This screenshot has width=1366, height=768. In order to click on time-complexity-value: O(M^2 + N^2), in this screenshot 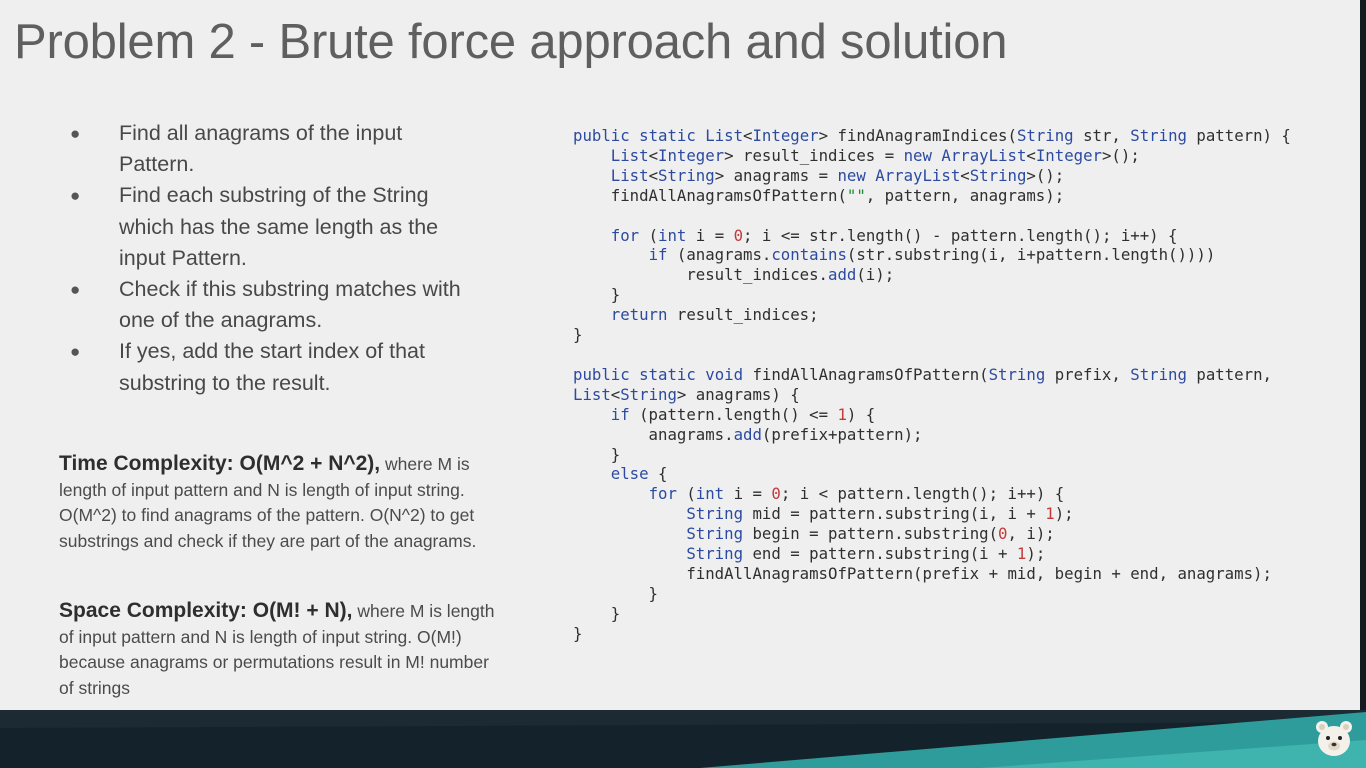, I will do `click(310, 463)`.